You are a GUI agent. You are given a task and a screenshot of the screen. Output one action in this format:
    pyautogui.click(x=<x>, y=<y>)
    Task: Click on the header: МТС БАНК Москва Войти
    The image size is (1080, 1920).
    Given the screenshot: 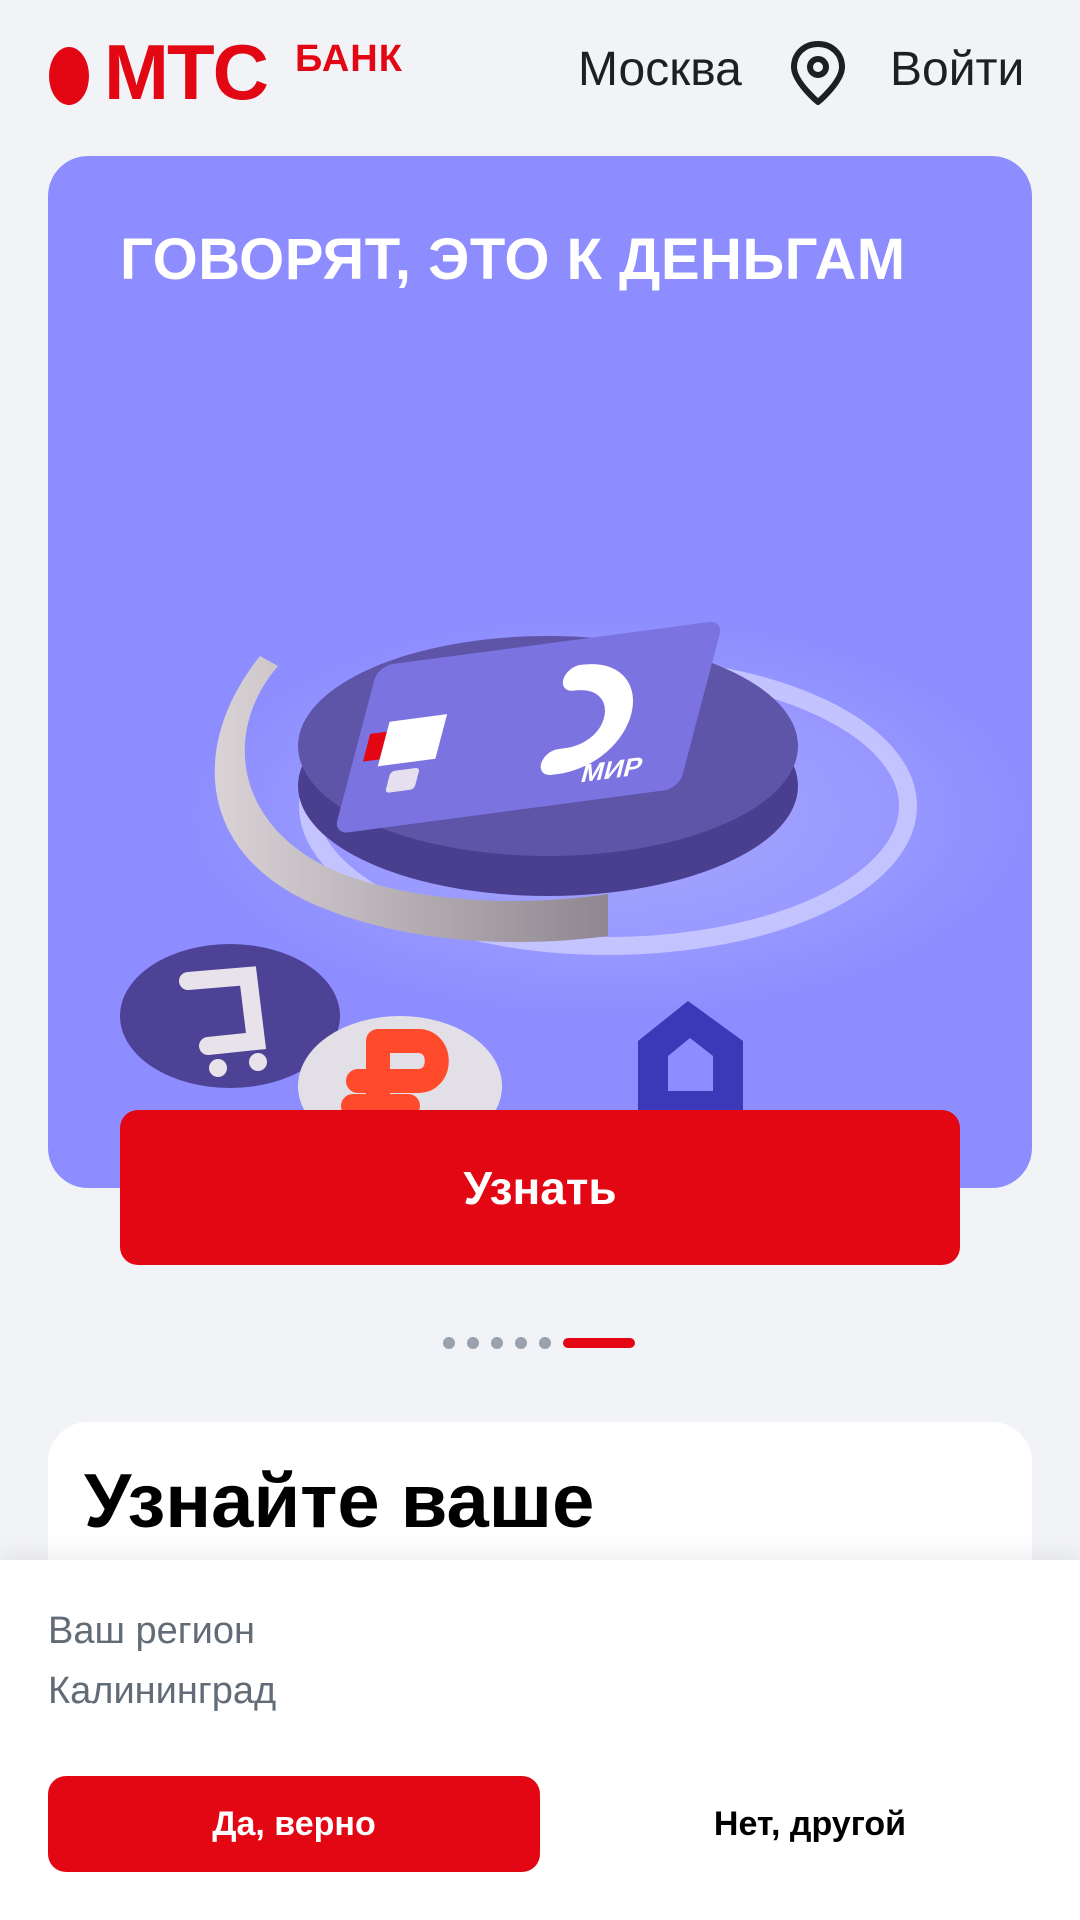 What is the action you would take?
    pyautogui.click(x=540, y=75)
    